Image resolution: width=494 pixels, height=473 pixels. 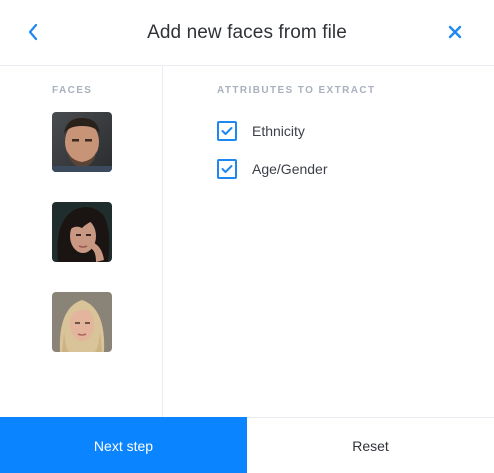 I want to click on attribute-ethnicity: Ethnicity, so click(x=261, y=131).